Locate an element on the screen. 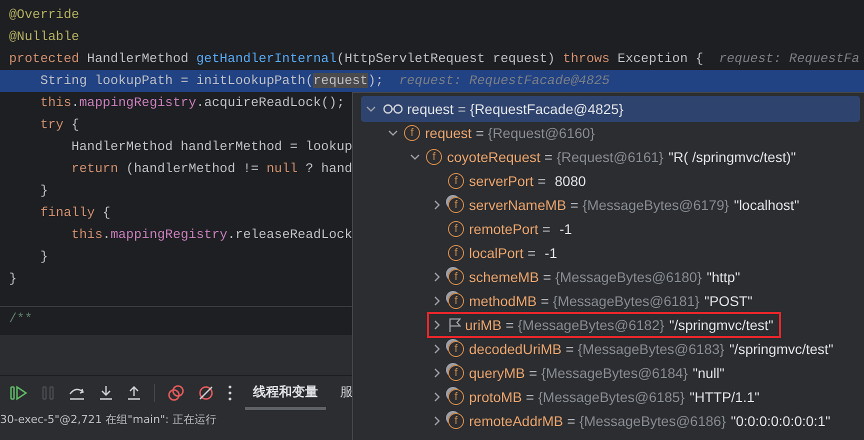 Image resolution: width=864 pixels, height=440 pixels. code-text: ? hand is located at coordinates (328, 168).